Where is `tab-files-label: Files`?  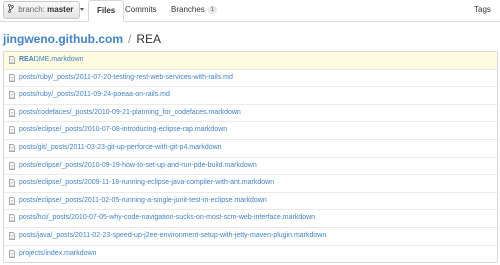
tab-files-label: Files is located at coordinates (106, 10).